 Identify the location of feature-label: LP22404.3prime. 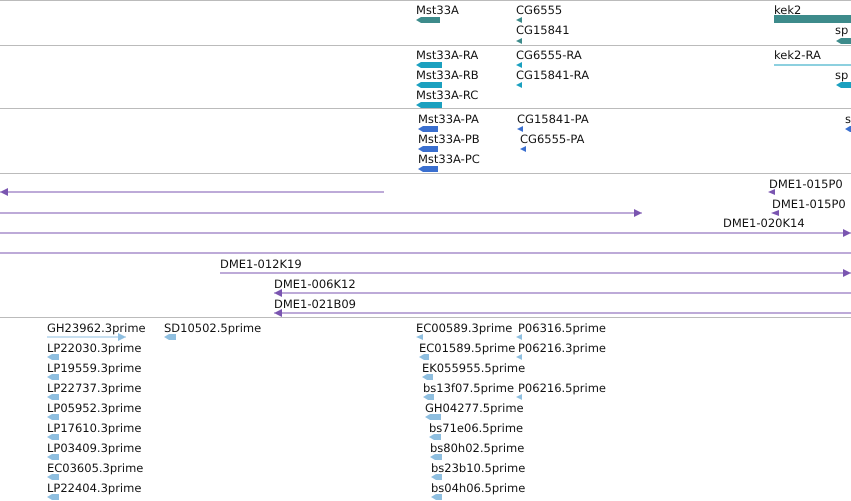
(94, 488).